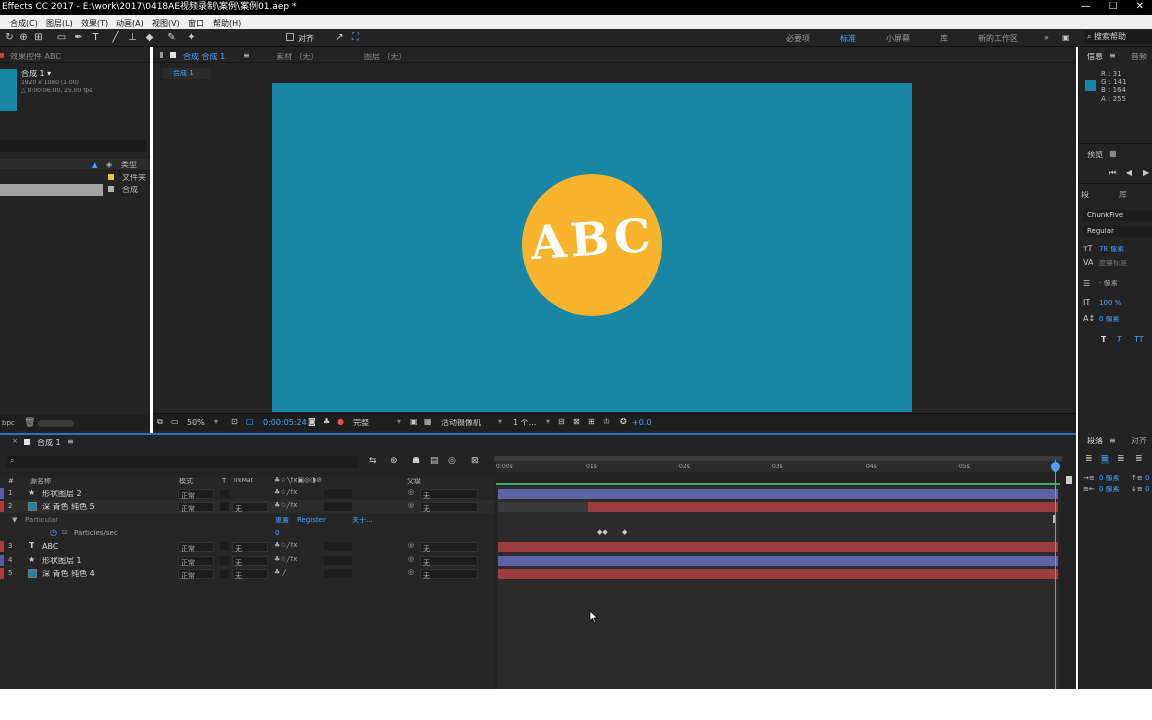  I want to click on layer-name: 形状图层 2, so click(62, 494).